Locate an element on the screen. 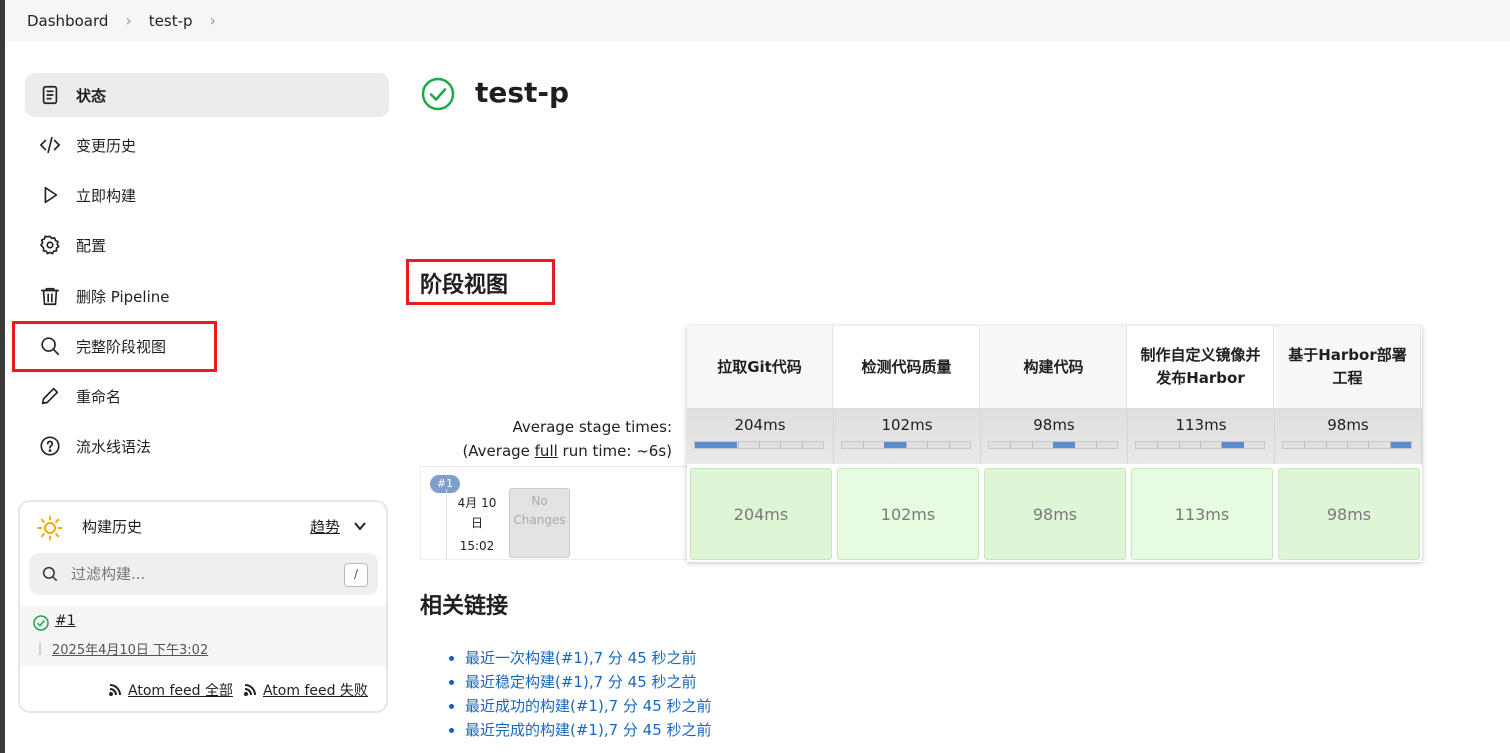 This screenshot has width=1510, height=753. full-link: full is located at coordinates (546, 451).